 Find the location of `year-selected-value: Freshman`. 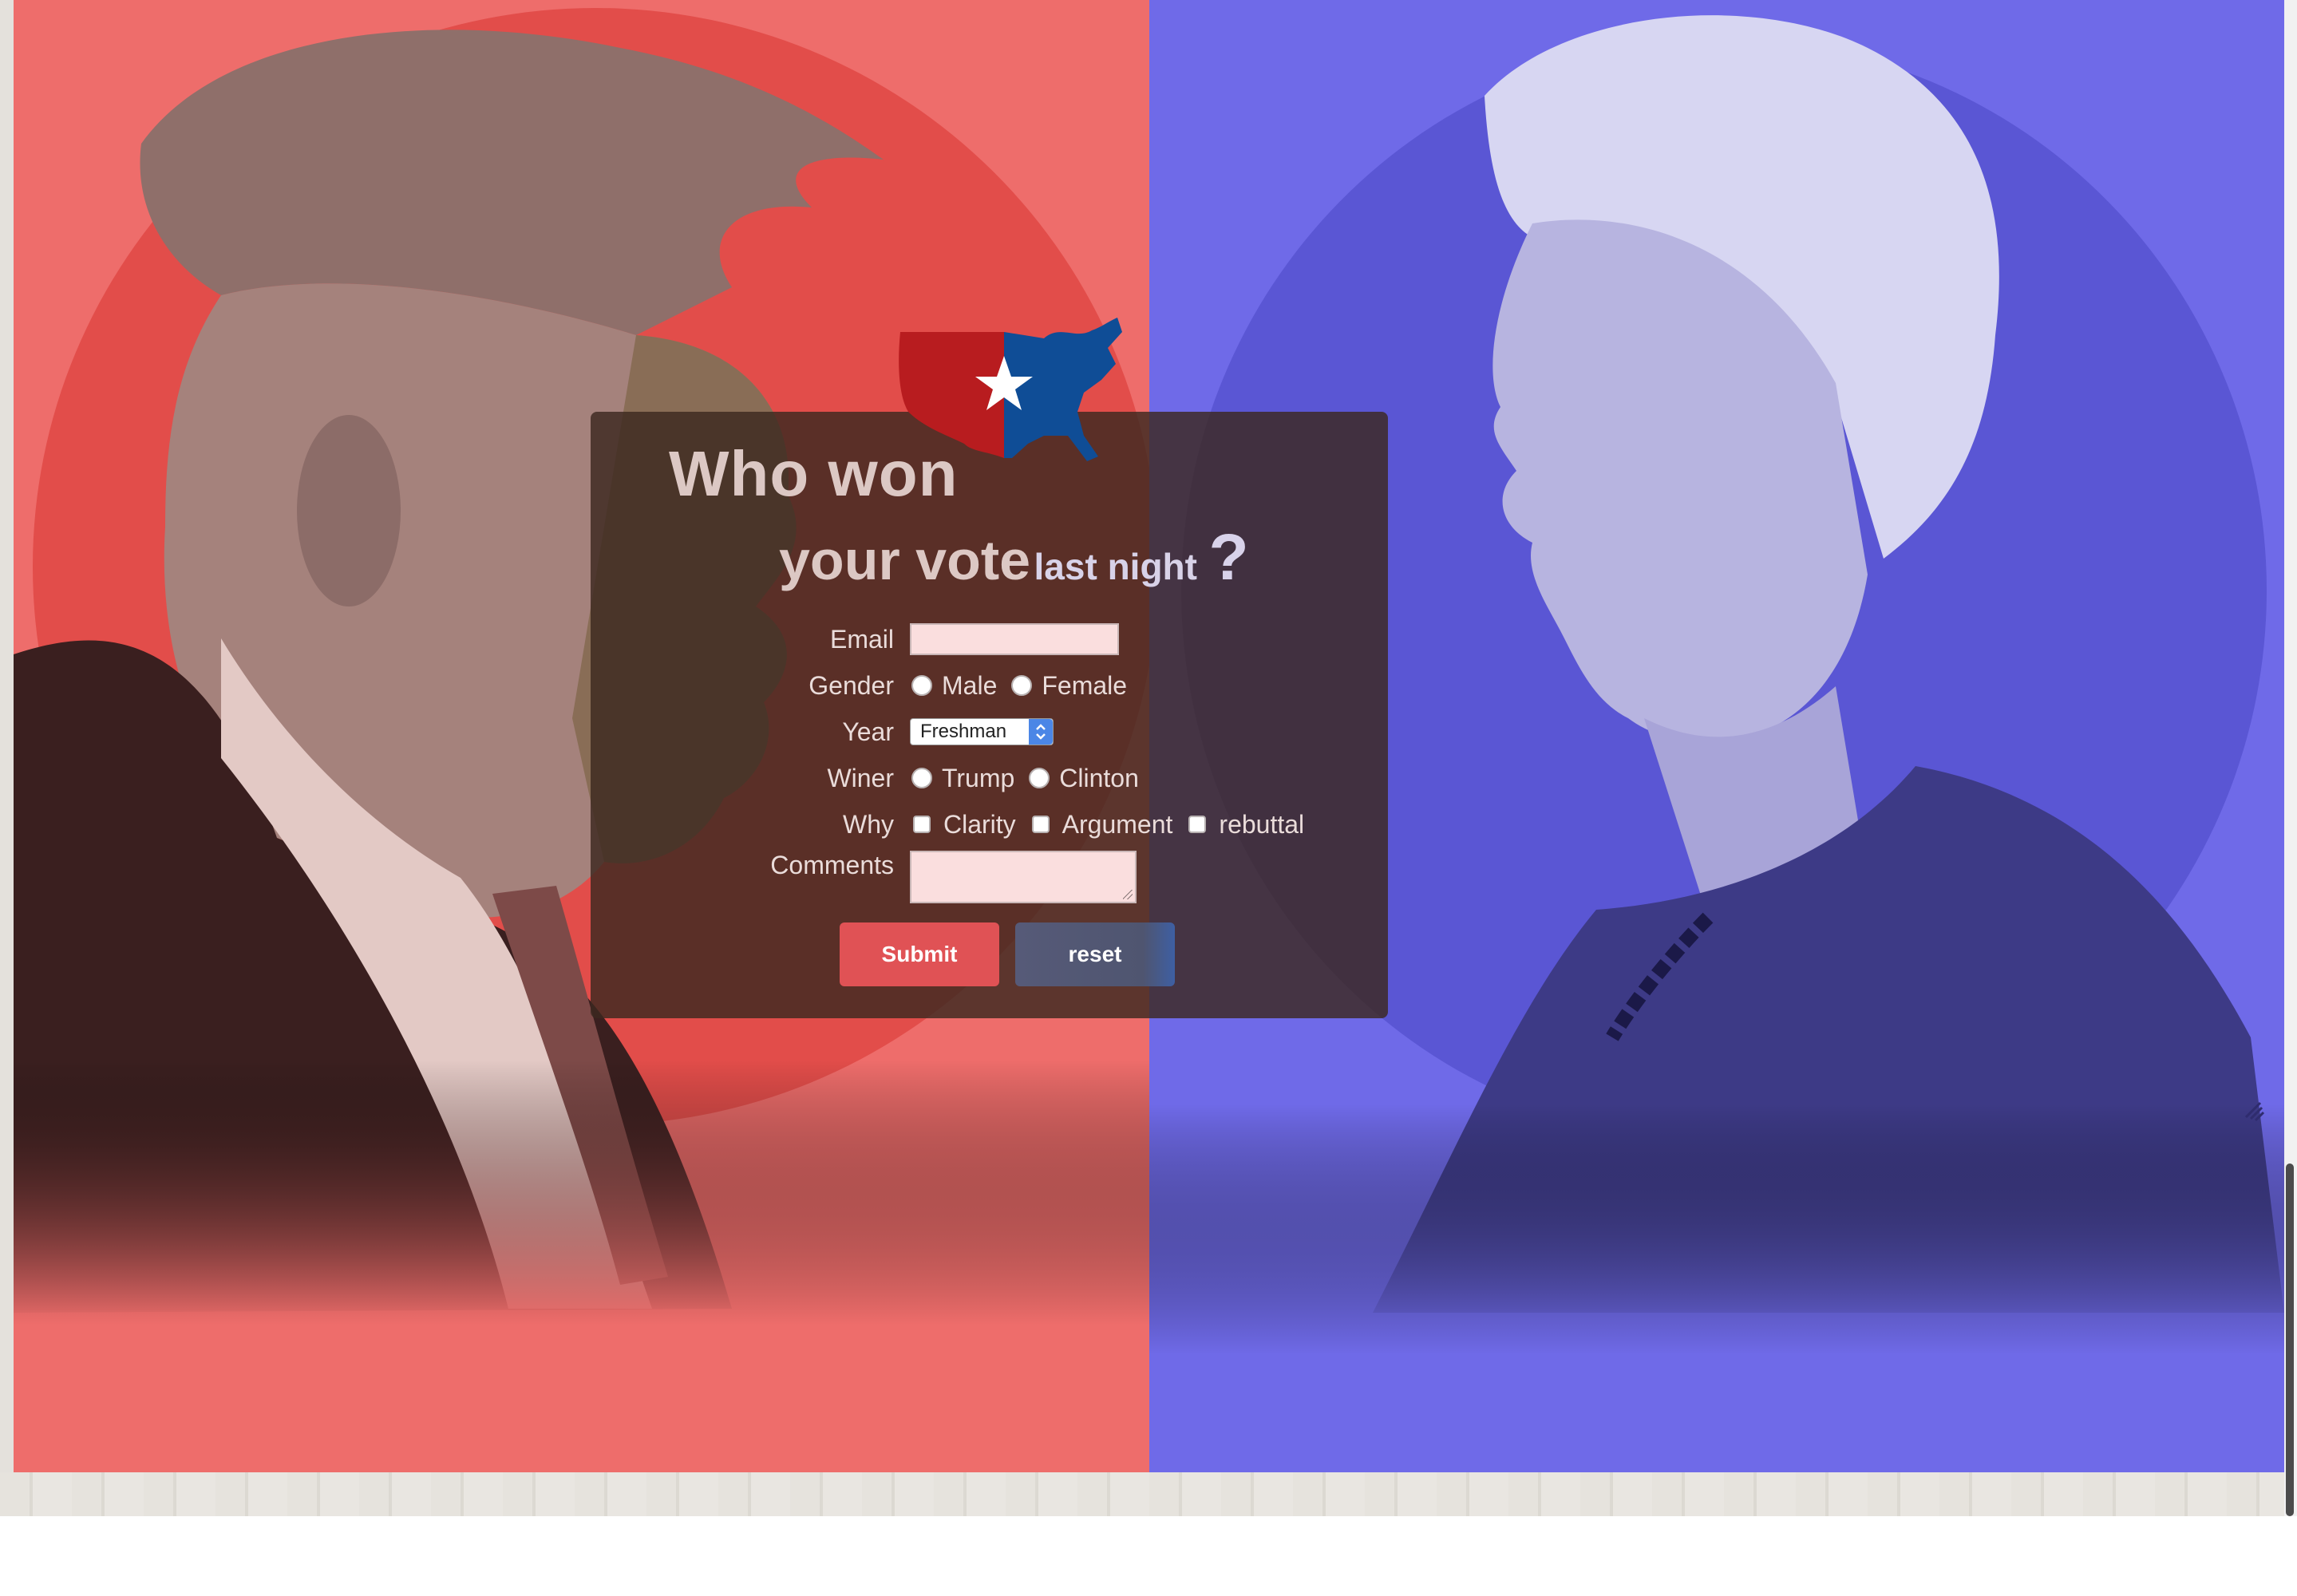

year-selected-value: Freshman is located at coordinates (963, 731).